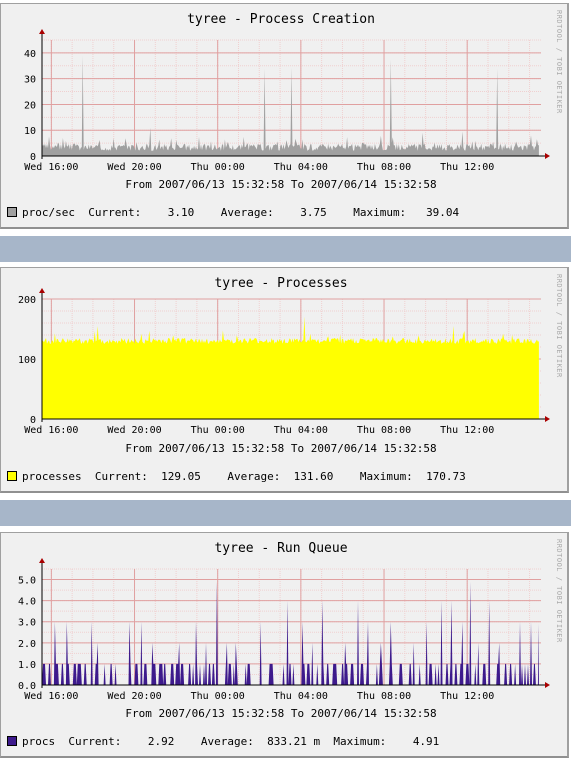 This screenshot has height=759, width=571. What do you see at coordinates (30, 80) in the screenshot?
I see `y-tick-label: 30` at bounding box center [30, 80].